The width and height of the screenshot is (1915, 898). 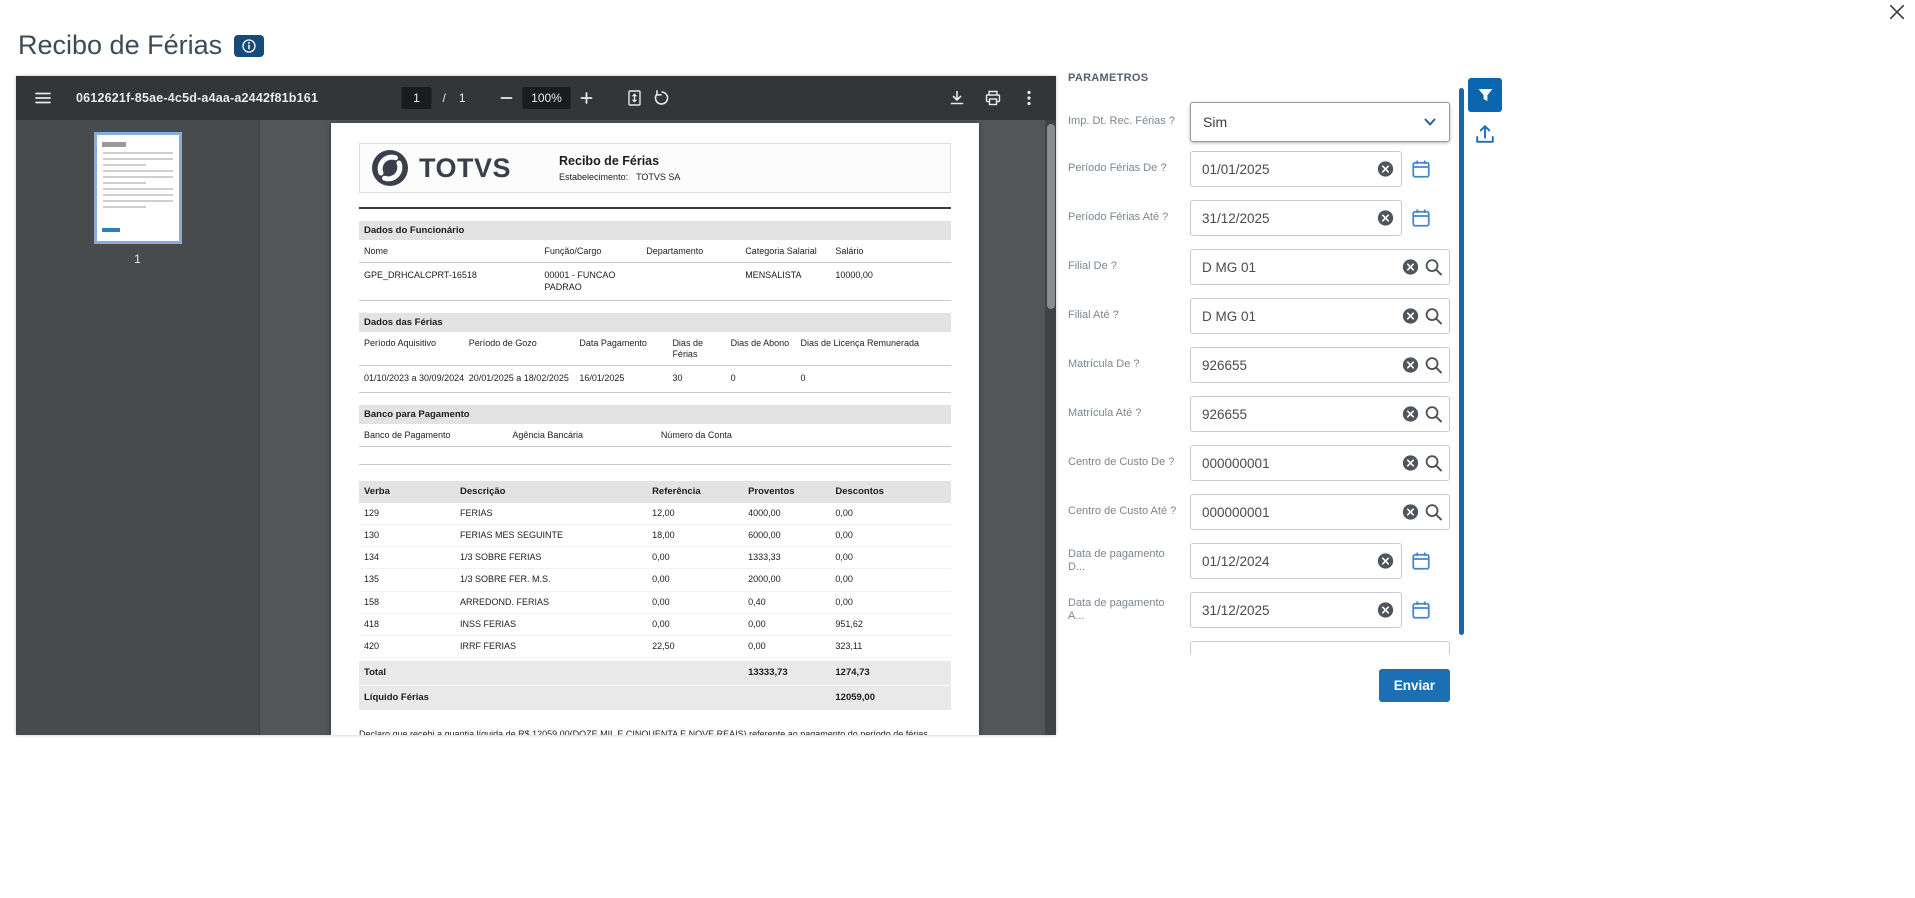 I want to click on param-row-imp-dt-rec-ferias: Imp. Dt. Rec. Férias ? Sim, so click(x=1259, y=122).